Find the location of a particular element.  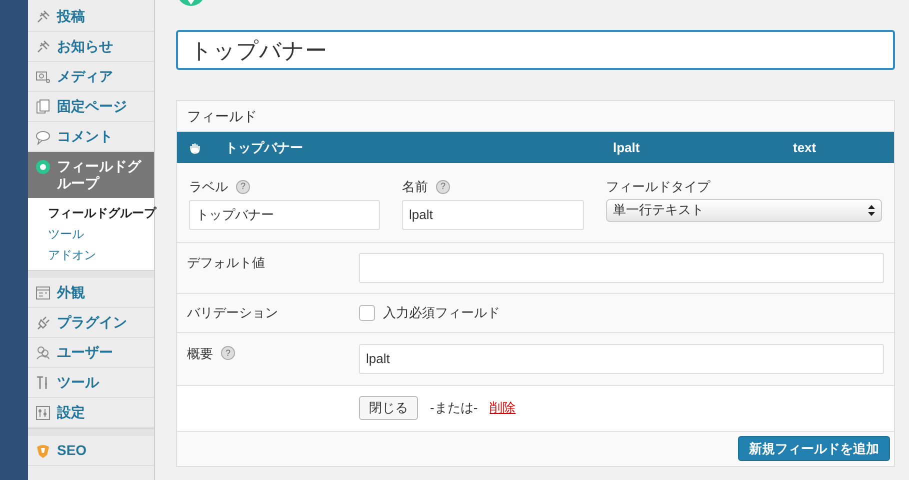

submenu-item: アドオン is located at coordinates (101, 255).